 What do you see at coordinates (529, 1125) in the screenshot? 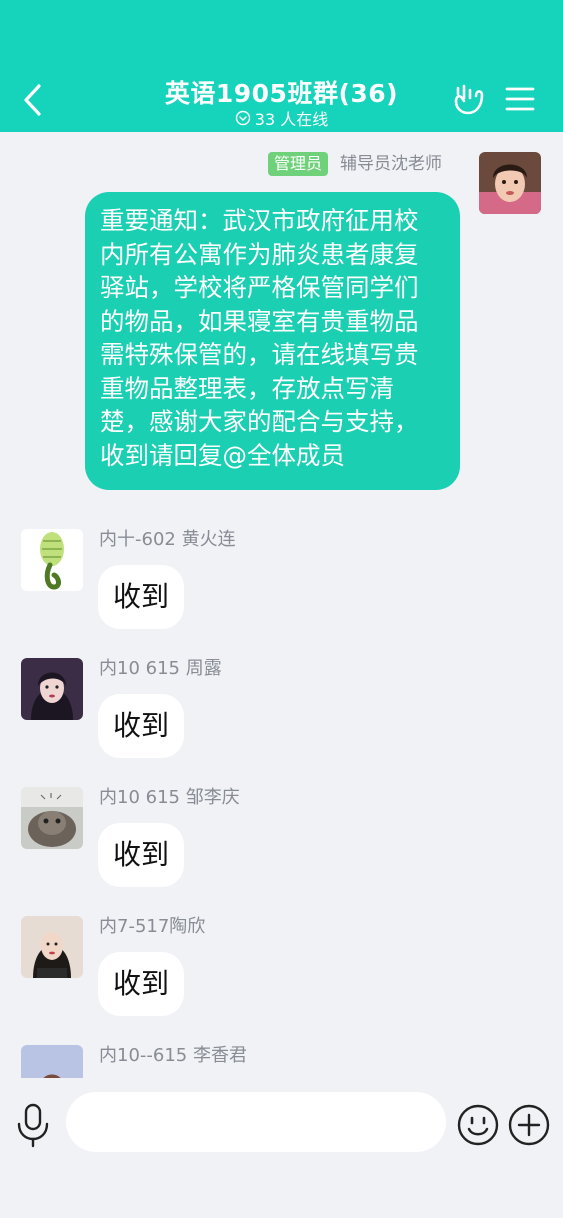
I see `plus-icon` at bounding box center [529, 1125].